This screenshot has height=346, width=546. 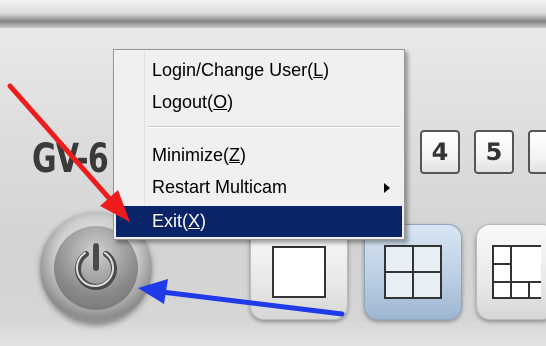 What do you see at coordinates (273, 14) in the screenshot?
I see `title-bar` at bounding box center [273, 14].